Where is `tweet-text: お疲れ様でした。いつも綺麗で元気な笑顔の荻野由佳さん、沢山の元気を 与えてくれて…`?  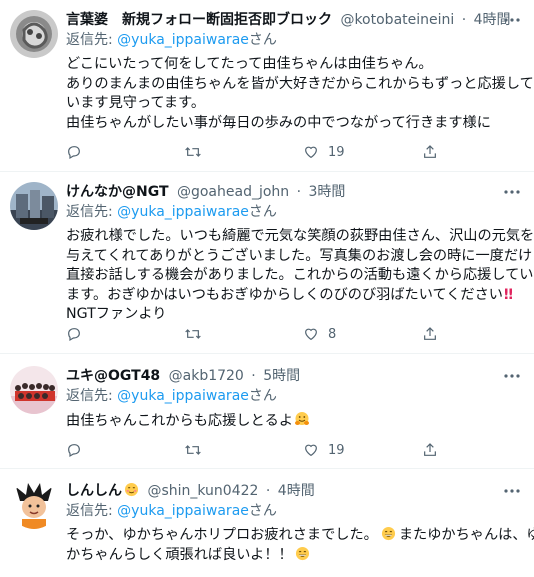
tweet-text: お疲れ様でした。いつも綺麗で元気な笑顔の荻野由佳さん、沢山の元気を 与えてくれて… is located at coordinates (300, 276).